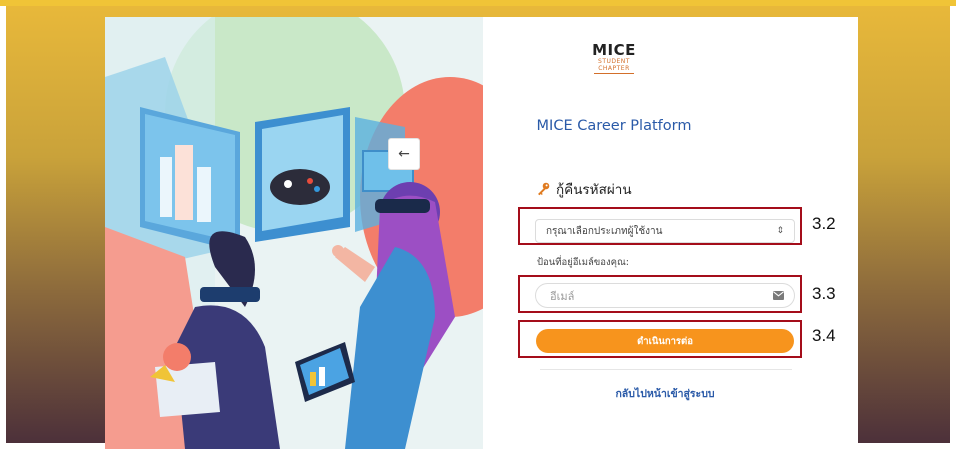 The height and width of the screenshot is (449, 956). I want to click on back-to-login-link: กลับไปหน้าเข้าสู่ระบบ, so click(665, 393).